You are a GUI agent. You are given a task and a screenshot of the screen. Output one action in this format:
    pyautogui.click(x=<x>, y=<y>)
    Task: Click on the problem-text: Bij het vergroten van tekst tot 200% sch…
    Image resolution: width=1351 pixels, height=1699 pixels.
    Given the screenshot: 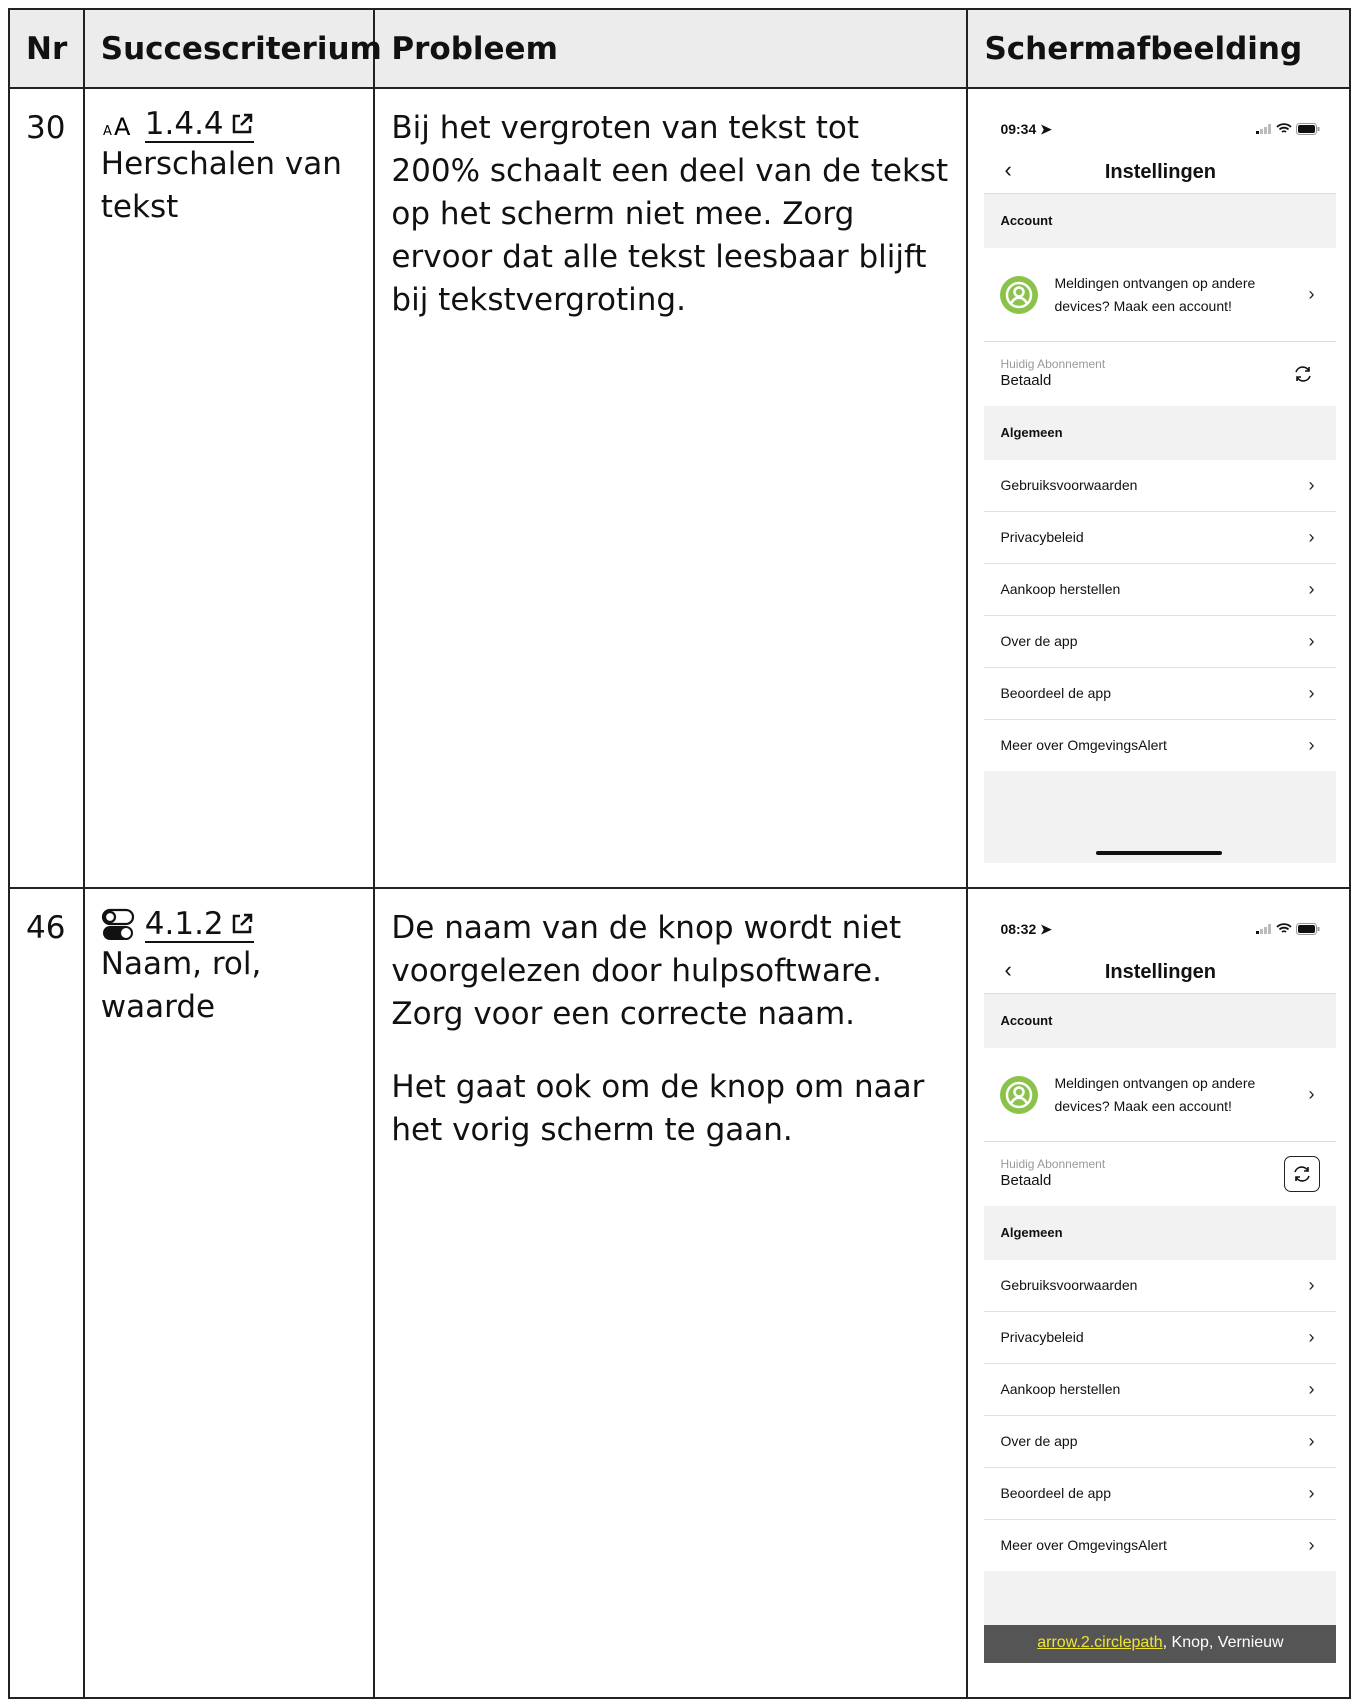 What is the action you would take?
    pyautogui.click(x=670, y=214)
    